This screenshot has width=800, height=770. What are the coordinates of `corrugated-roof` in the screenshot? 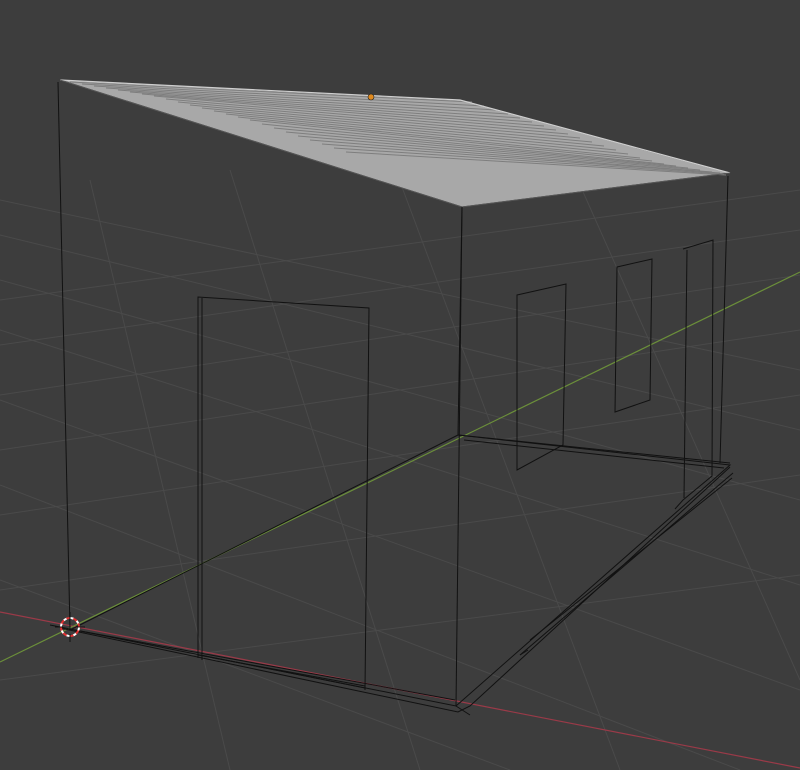 It's located at (395, 143).